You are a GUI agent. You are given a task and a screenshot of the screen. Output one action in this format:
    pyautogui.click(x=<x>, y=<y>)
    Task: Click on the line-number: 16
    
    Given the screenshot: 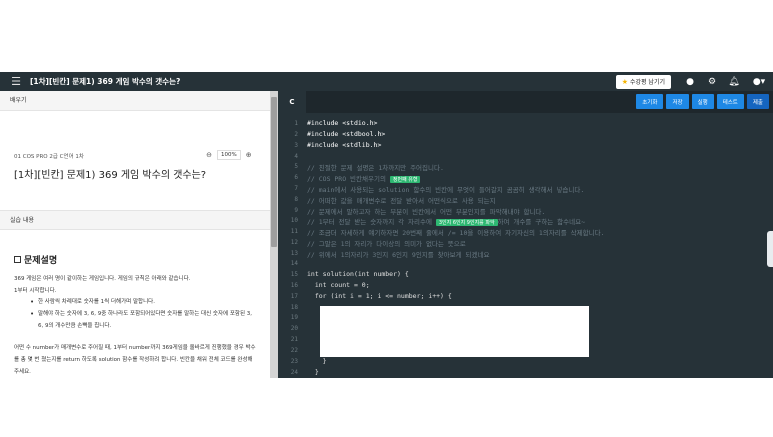 What is the action you would take?
    pyautogui.click(x=294, y=285)
    